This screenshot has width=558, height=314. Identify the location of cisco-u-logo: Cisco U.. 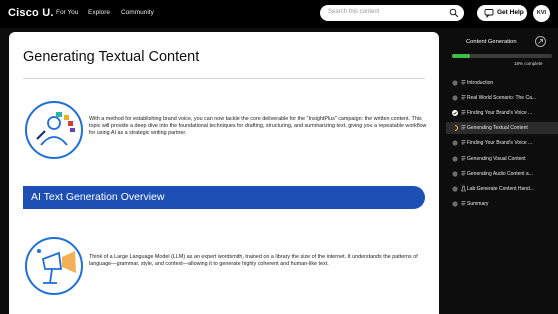
(31, 13).